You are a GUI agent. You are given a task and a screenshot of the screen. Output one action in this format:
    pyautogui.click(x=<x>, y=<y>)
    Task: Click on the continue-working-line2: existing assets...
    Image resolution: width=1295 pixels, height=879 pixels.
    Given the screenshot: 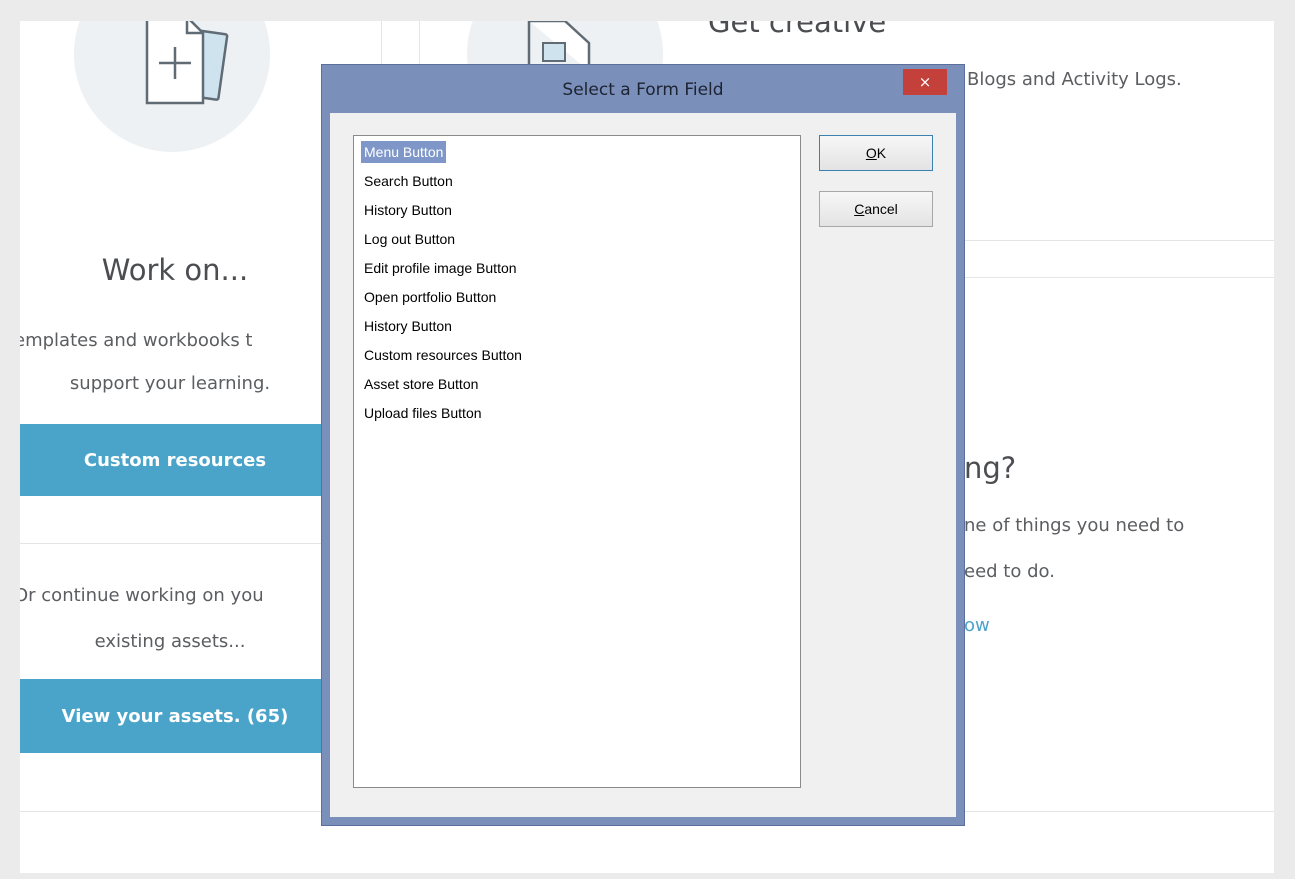 What is the action you would take?
    pyautogui.click(x=170, y=641)
    